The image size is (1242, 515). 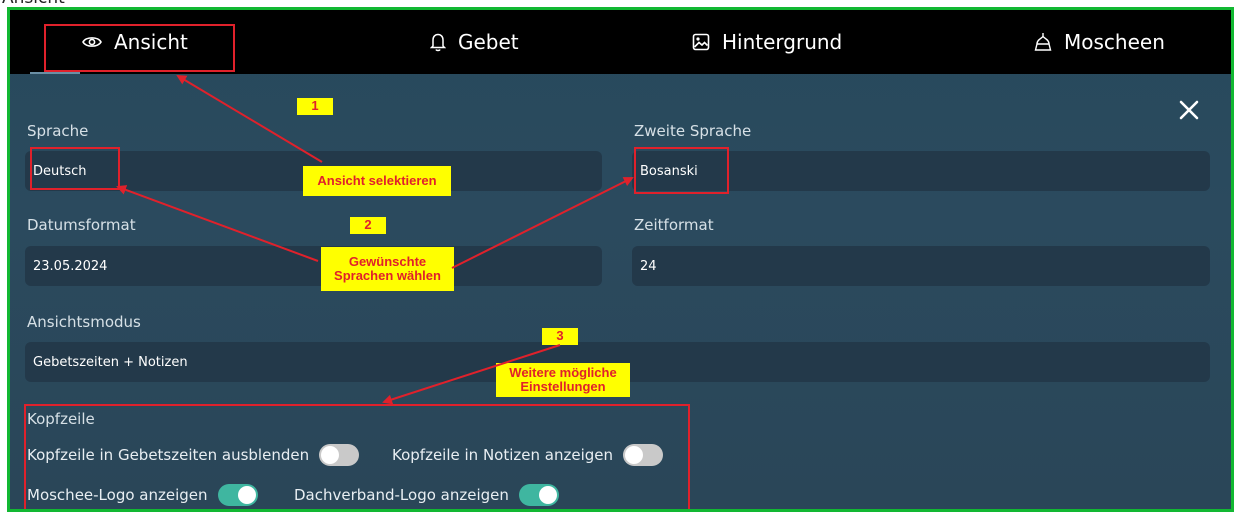 I want to click on annotation-box-second-language, so click(x=681, y=170).